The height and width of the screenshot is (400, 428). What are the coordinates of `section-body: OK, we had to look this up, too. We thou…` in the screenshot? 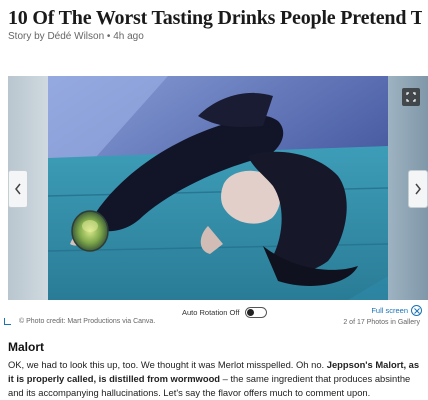 It's located at (215, 379).